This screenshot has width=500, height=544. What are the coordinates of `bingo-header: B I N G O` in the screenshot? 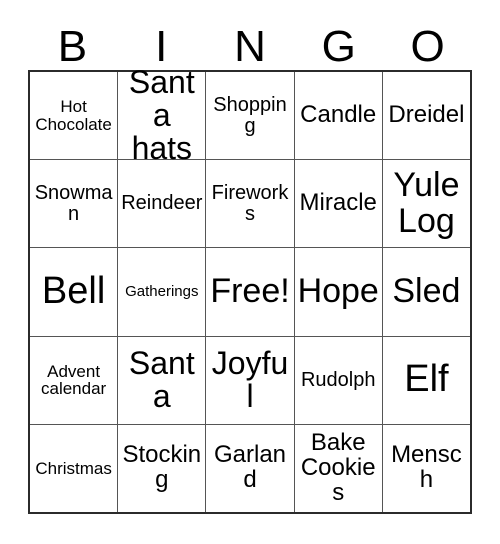 It's located at (250, 43).